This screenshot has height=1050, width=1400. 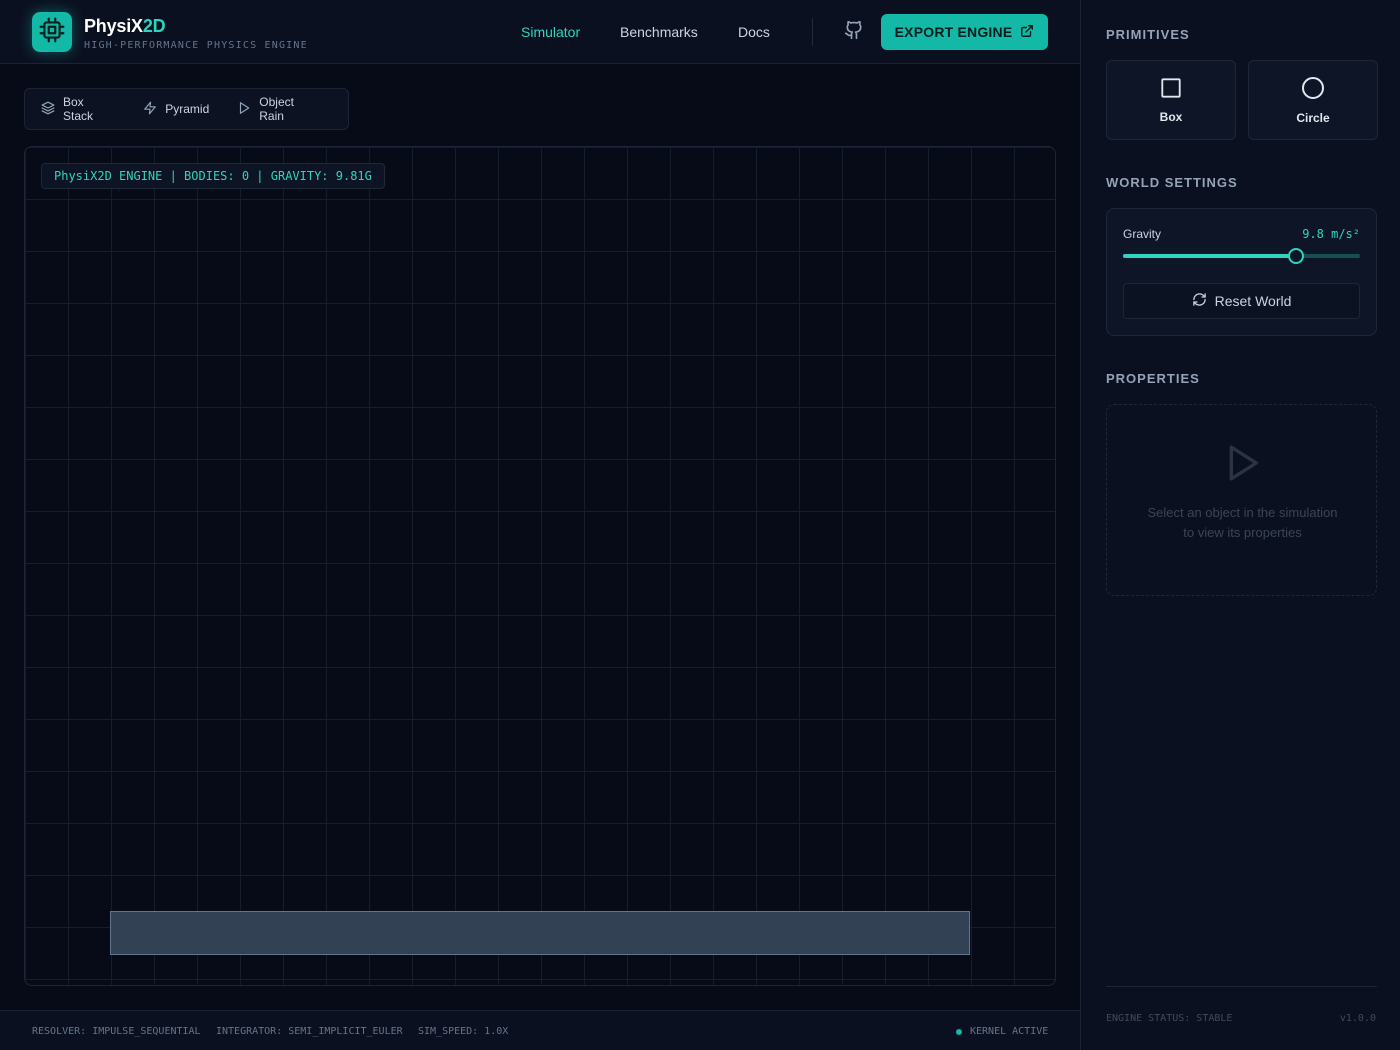 I want to click on world-settings-title: WORLD SETTINGS, so click(x=1172, y=182).